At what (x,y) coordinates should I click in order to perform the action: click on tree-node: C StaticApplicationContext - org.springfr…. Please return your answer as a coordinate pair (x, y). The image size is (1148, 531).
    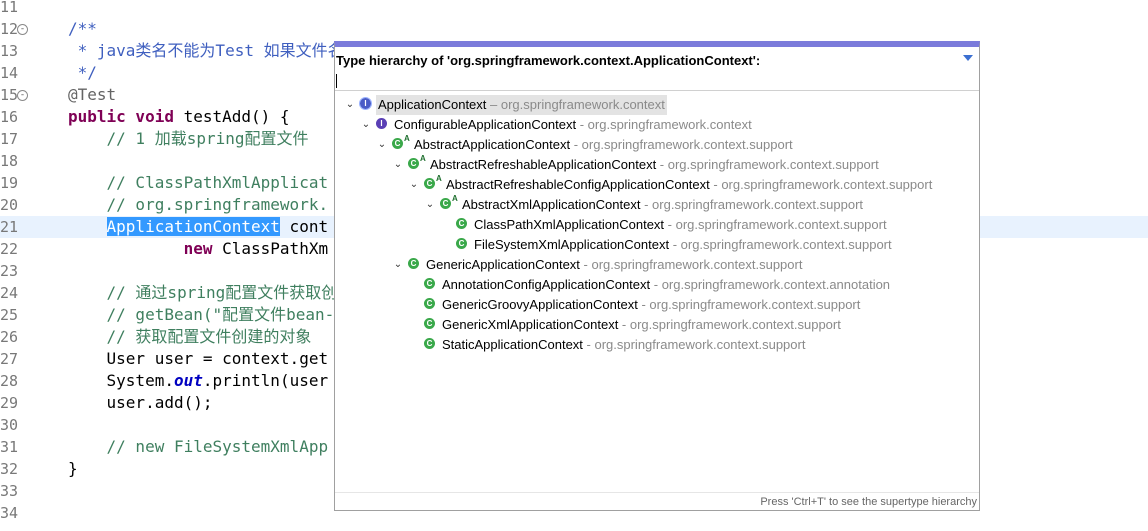
    Looking at the image, I should click on (657, 345).